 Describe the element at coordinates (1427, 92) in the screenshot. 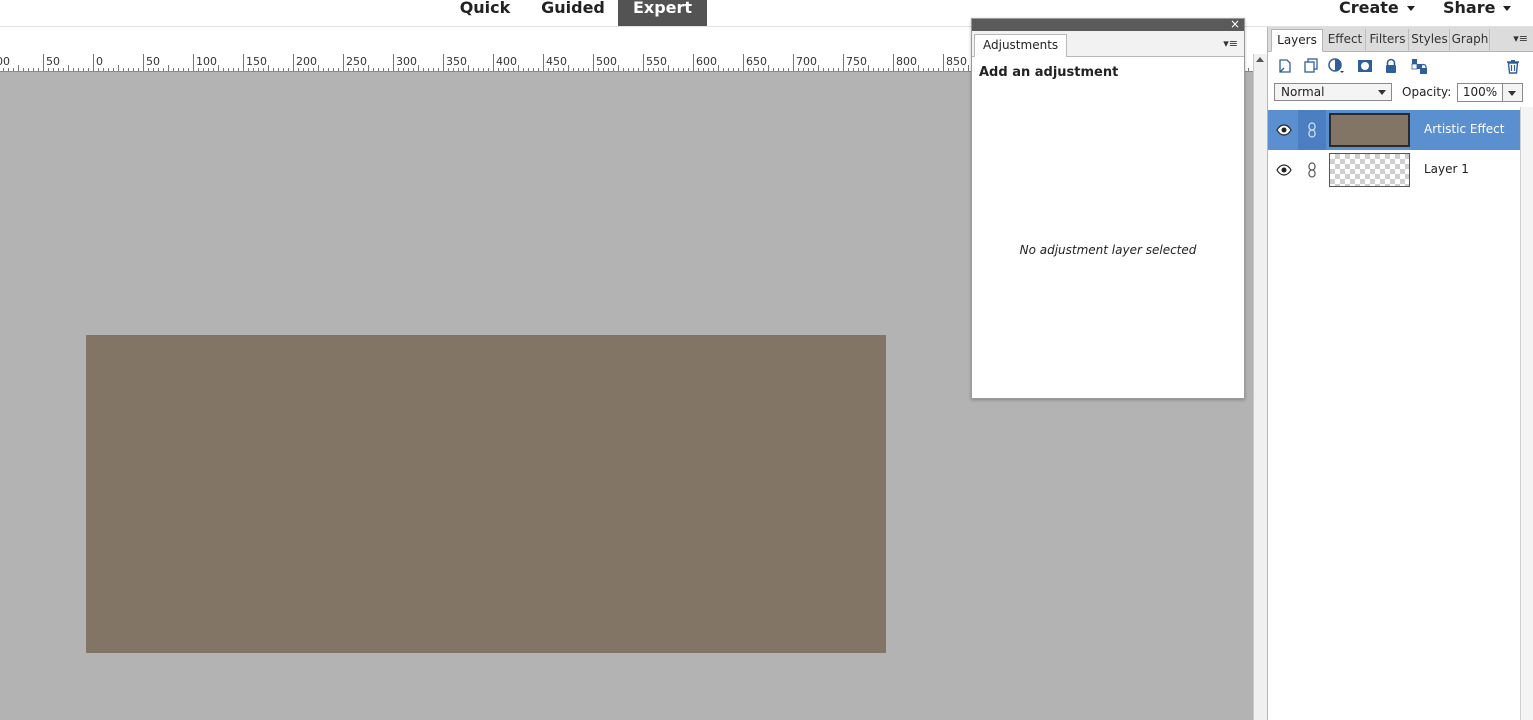

I see `opacity-label: Opacity:` at that location.